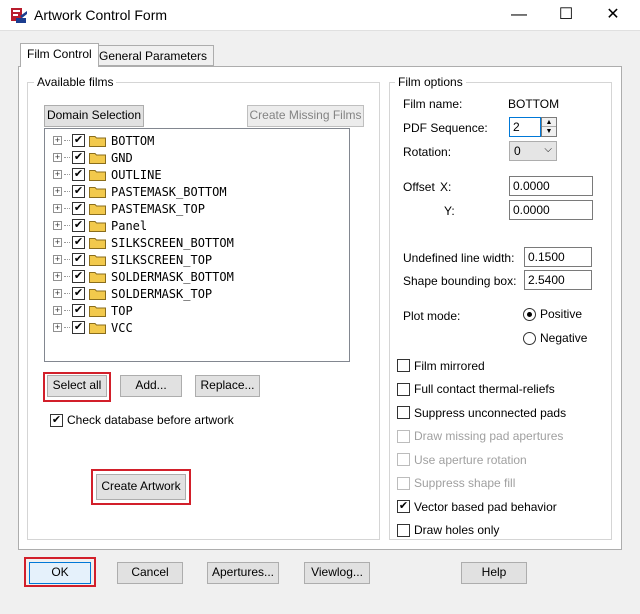 This screenshot has width=640, height=614. What do you see at coordinates (201, 140) in the screenshot?
I see `film-row: + ✔ BOTTOM` at bounding box center [201, 140].